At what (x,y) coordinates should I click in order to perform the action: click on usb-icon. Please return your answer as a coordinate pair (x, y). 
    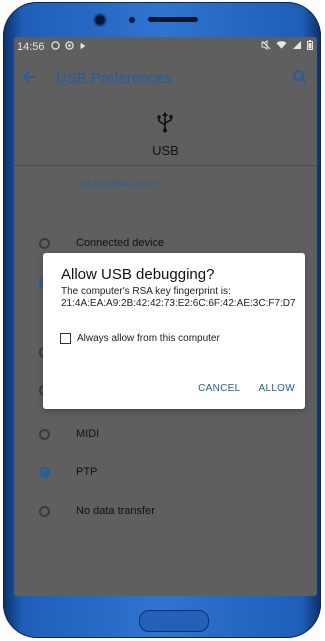
    Looking at the image, I should click on (165, 122).